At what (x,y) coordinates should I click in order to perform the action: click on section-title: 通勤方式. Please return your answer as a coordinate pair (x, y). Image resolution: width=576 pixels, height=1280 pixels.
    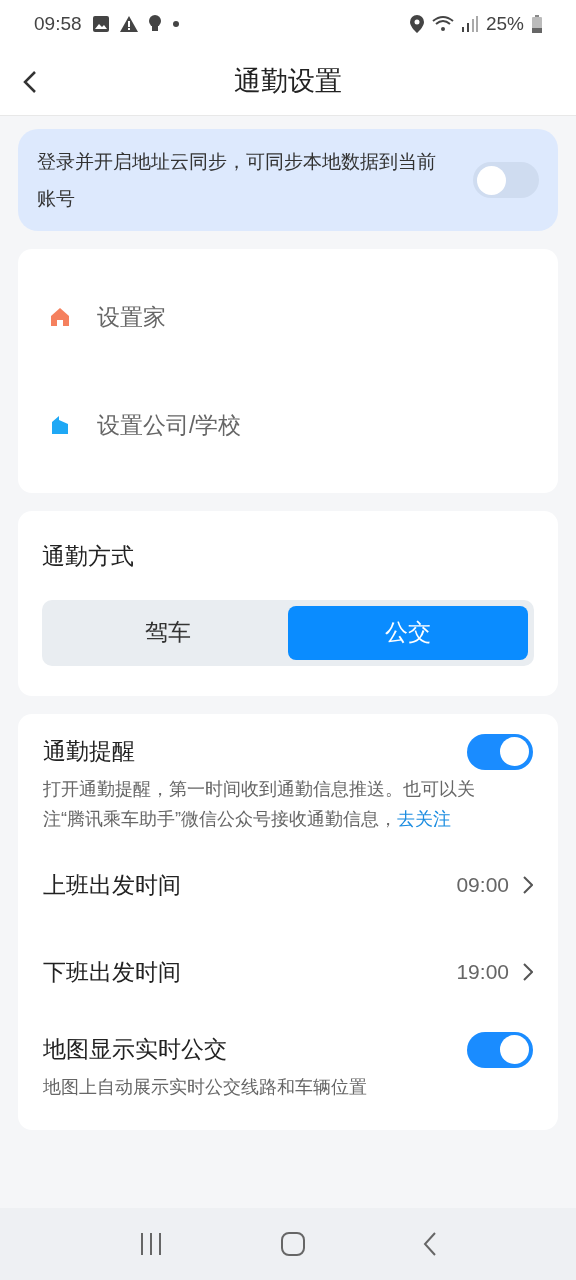
    Looking at the image, I should click on (88, 556).